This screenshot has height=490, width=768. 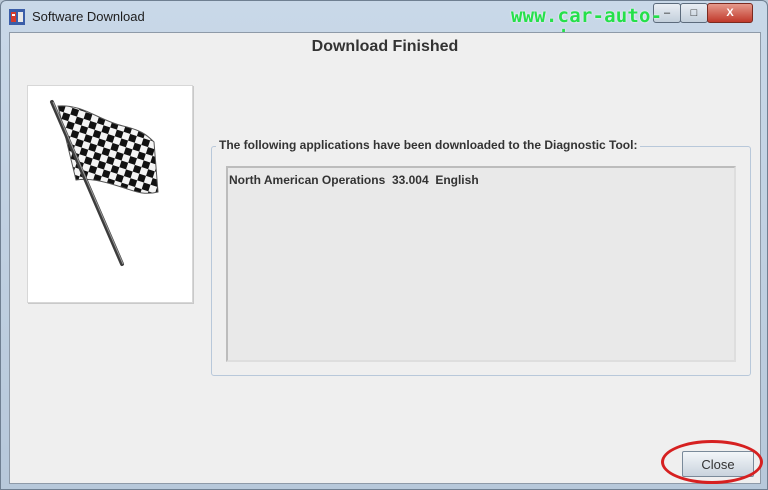 I want to click on dialog-heading: Download Finished, so click(x=385, y=46).